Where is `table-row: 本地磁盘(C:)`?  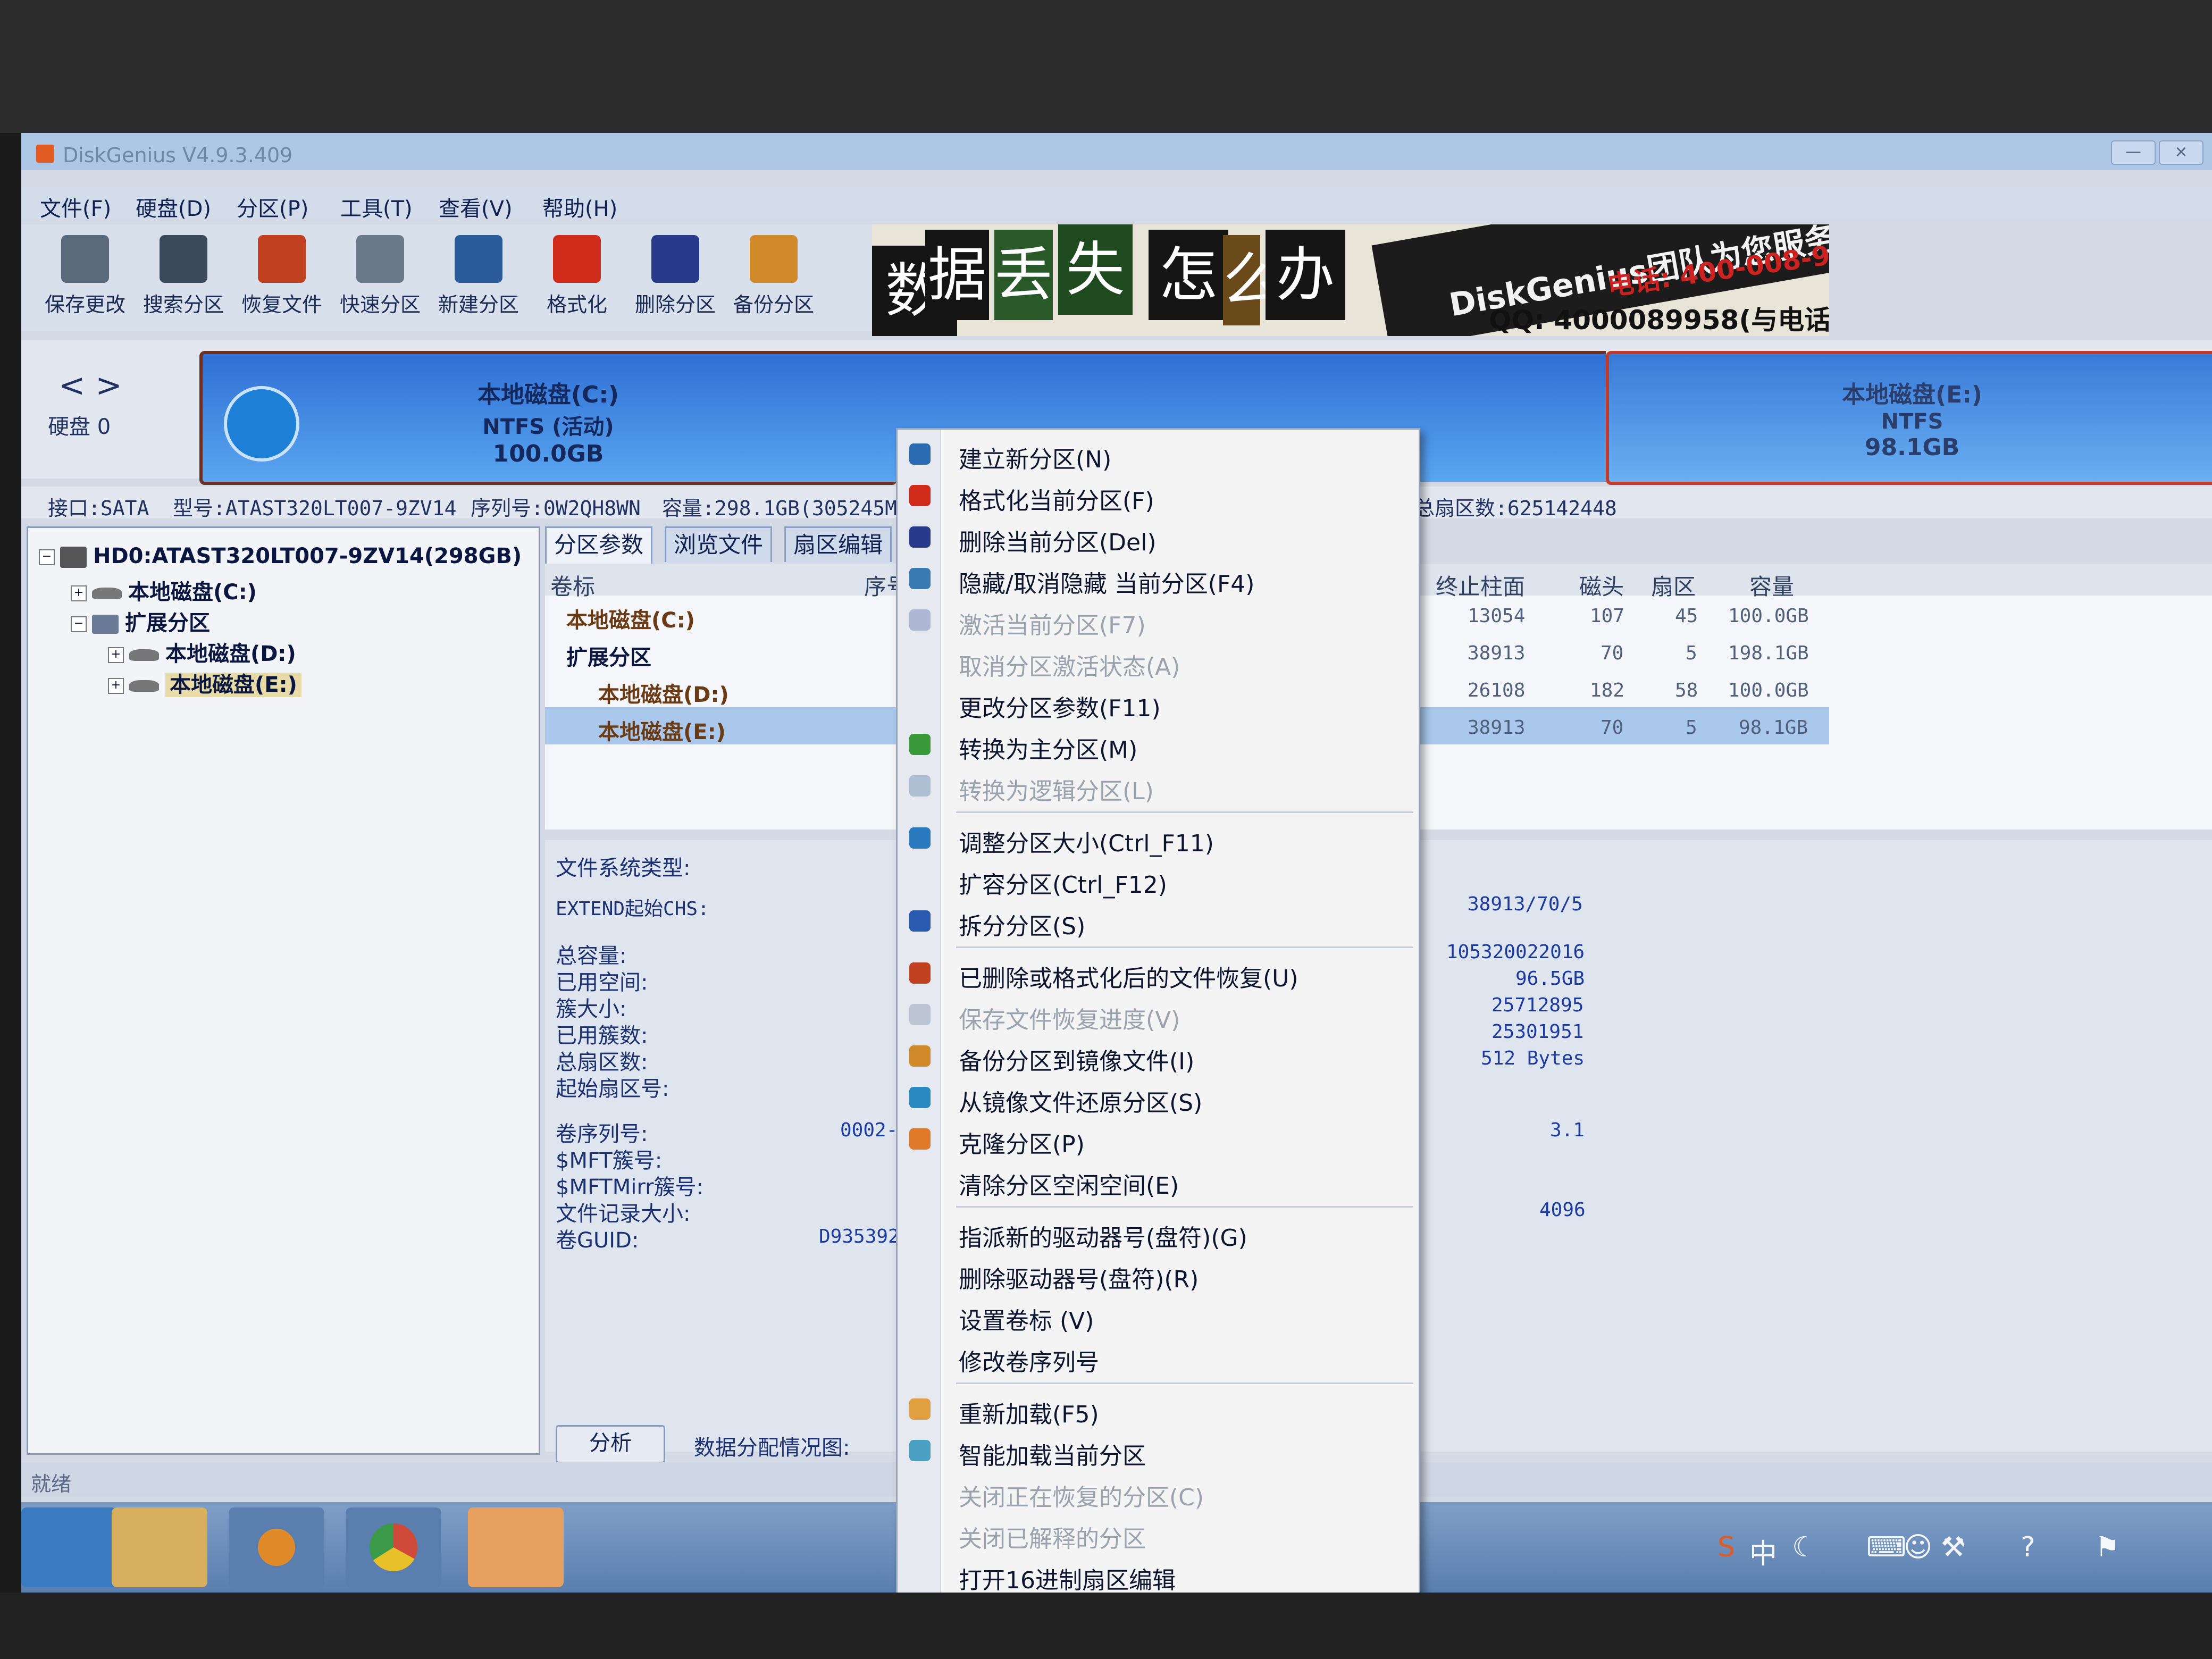 table-row: 本地磁盘(C:) is located at coordinates (731, 614).